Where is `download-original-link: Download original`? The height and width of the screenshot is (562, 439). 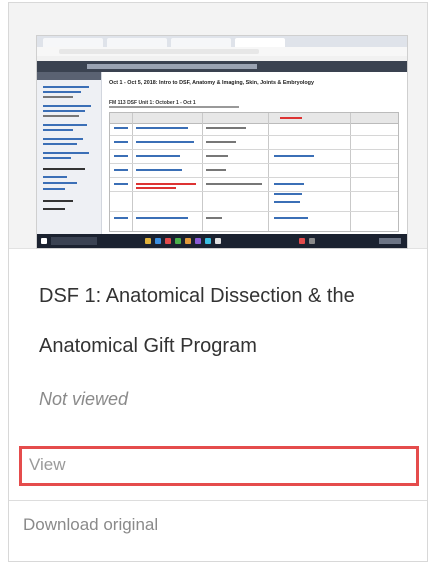
download-original-link: Download original is located at coordinates (90, 525).